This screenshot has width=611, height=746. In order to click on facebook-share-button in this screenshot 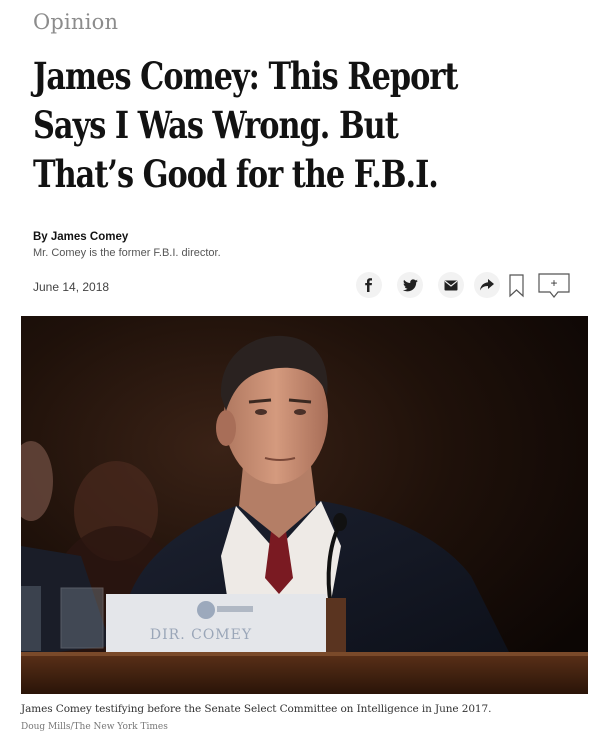, I will do `click(369, 285)`.